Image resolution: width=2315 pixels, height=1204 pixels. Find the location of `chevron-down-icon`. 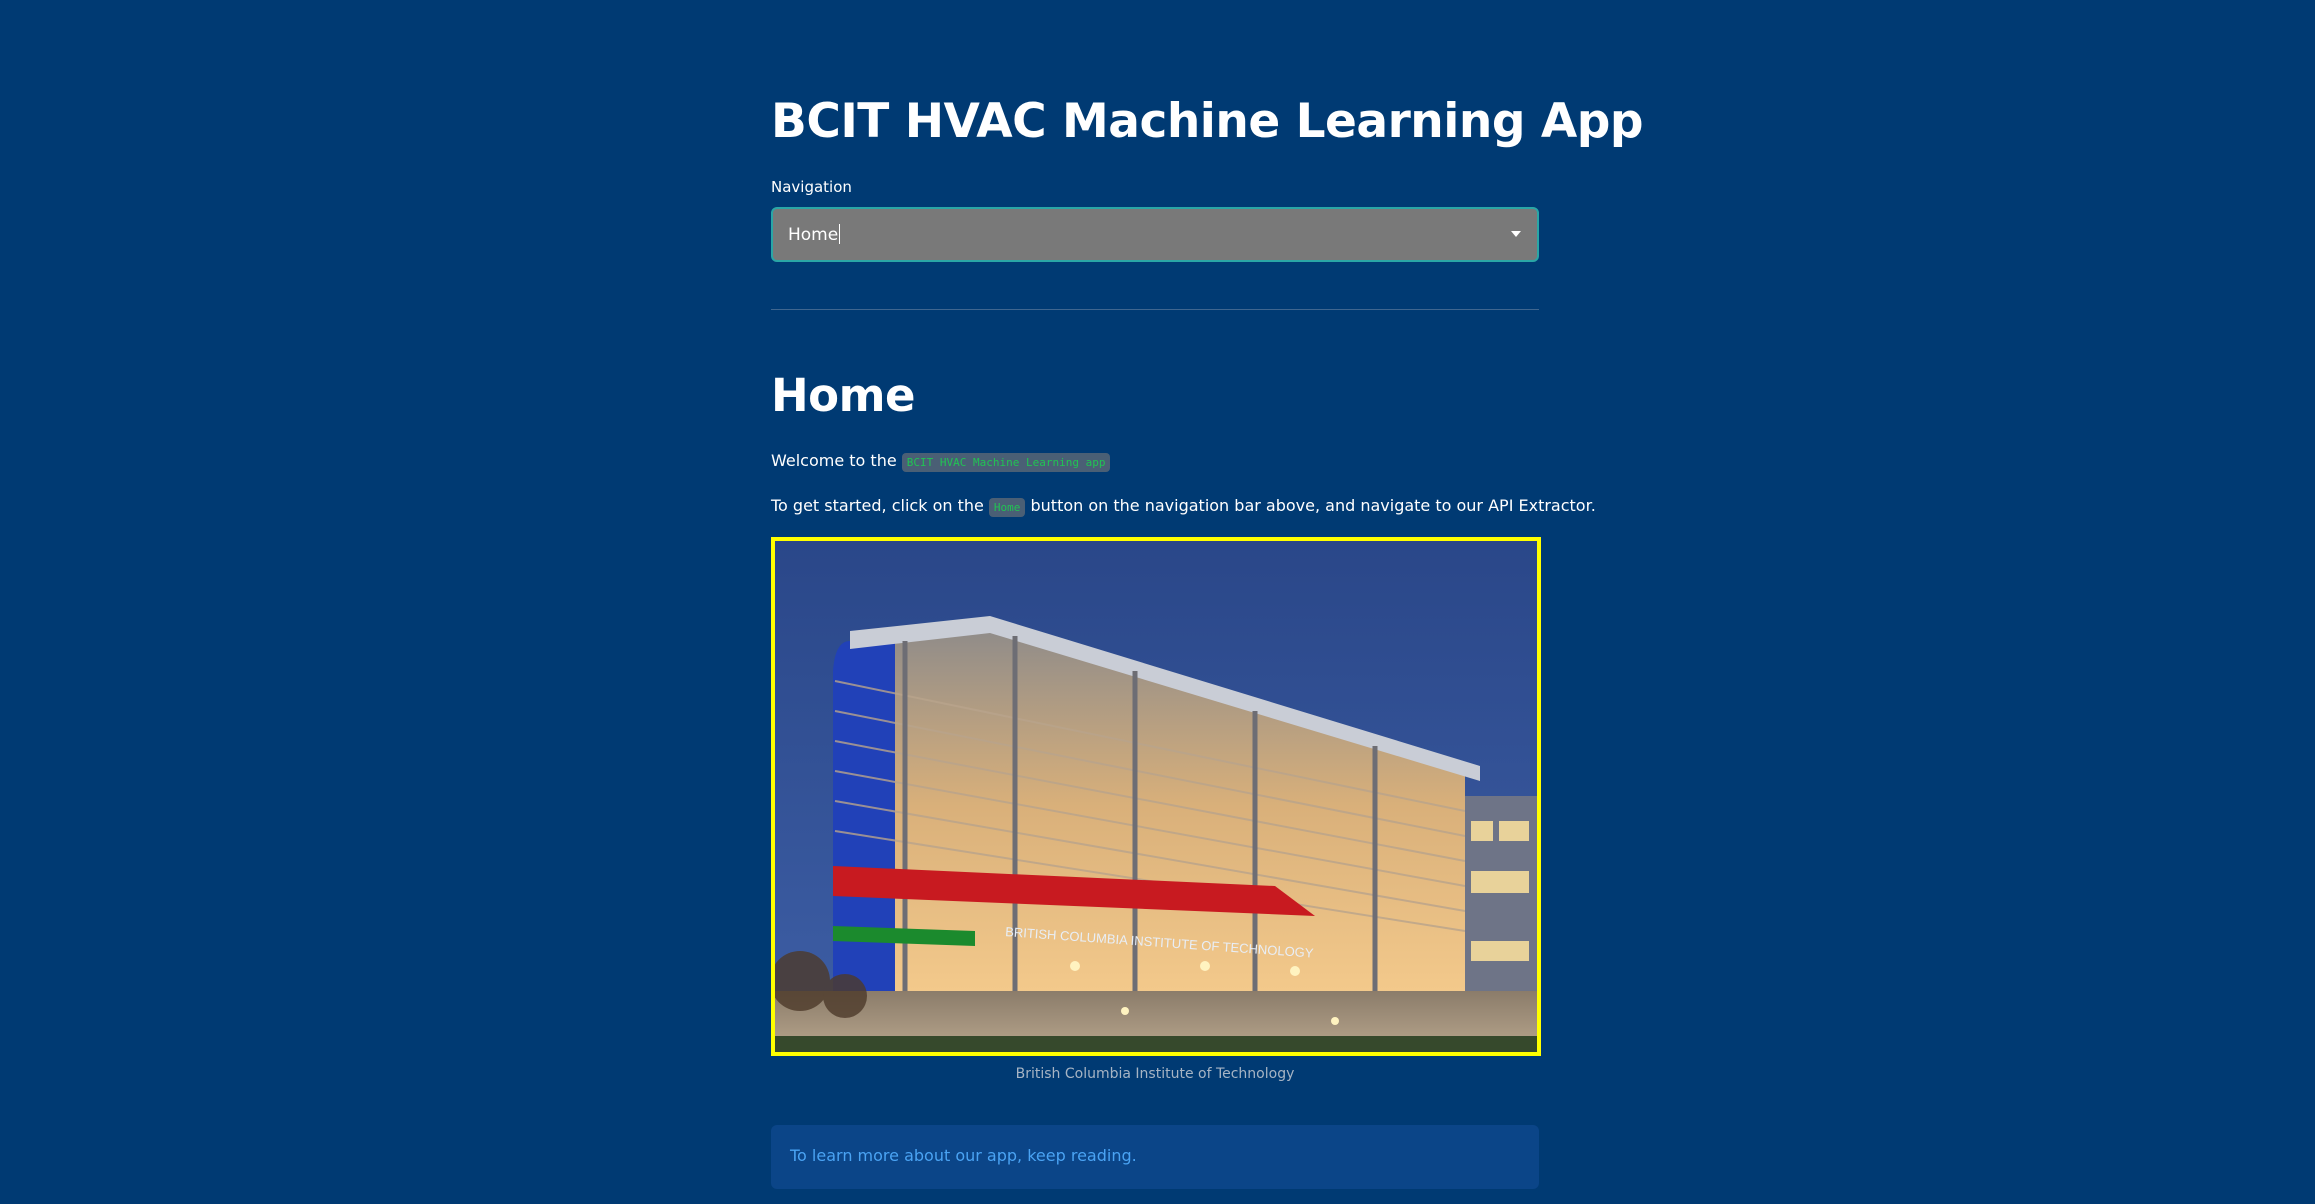

chevron-down-icon is located at coordinates (1516, 234).